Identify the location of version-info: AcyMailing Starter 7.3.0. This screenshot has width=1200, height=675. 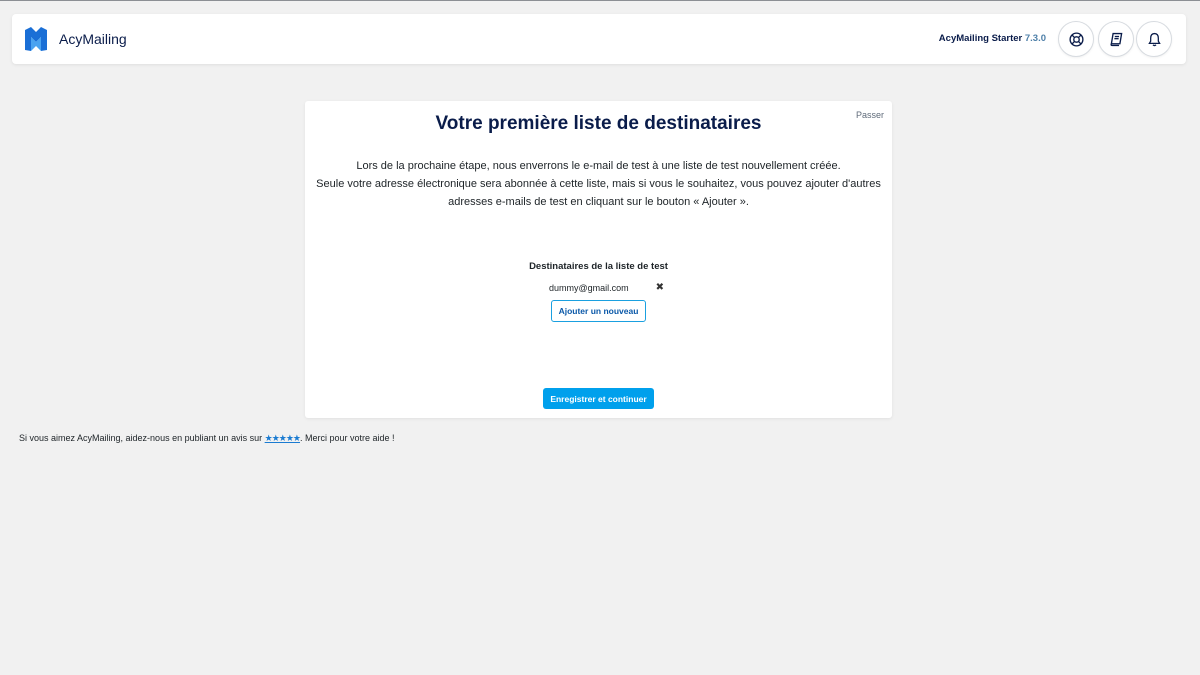
(989, 38).